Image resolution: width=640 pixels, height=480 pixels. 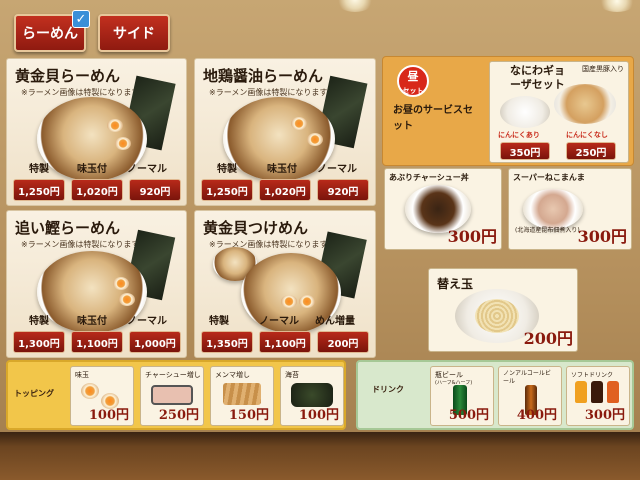 I want to click on lunch-badge: 昼 セット, so click(x=413, y=81).